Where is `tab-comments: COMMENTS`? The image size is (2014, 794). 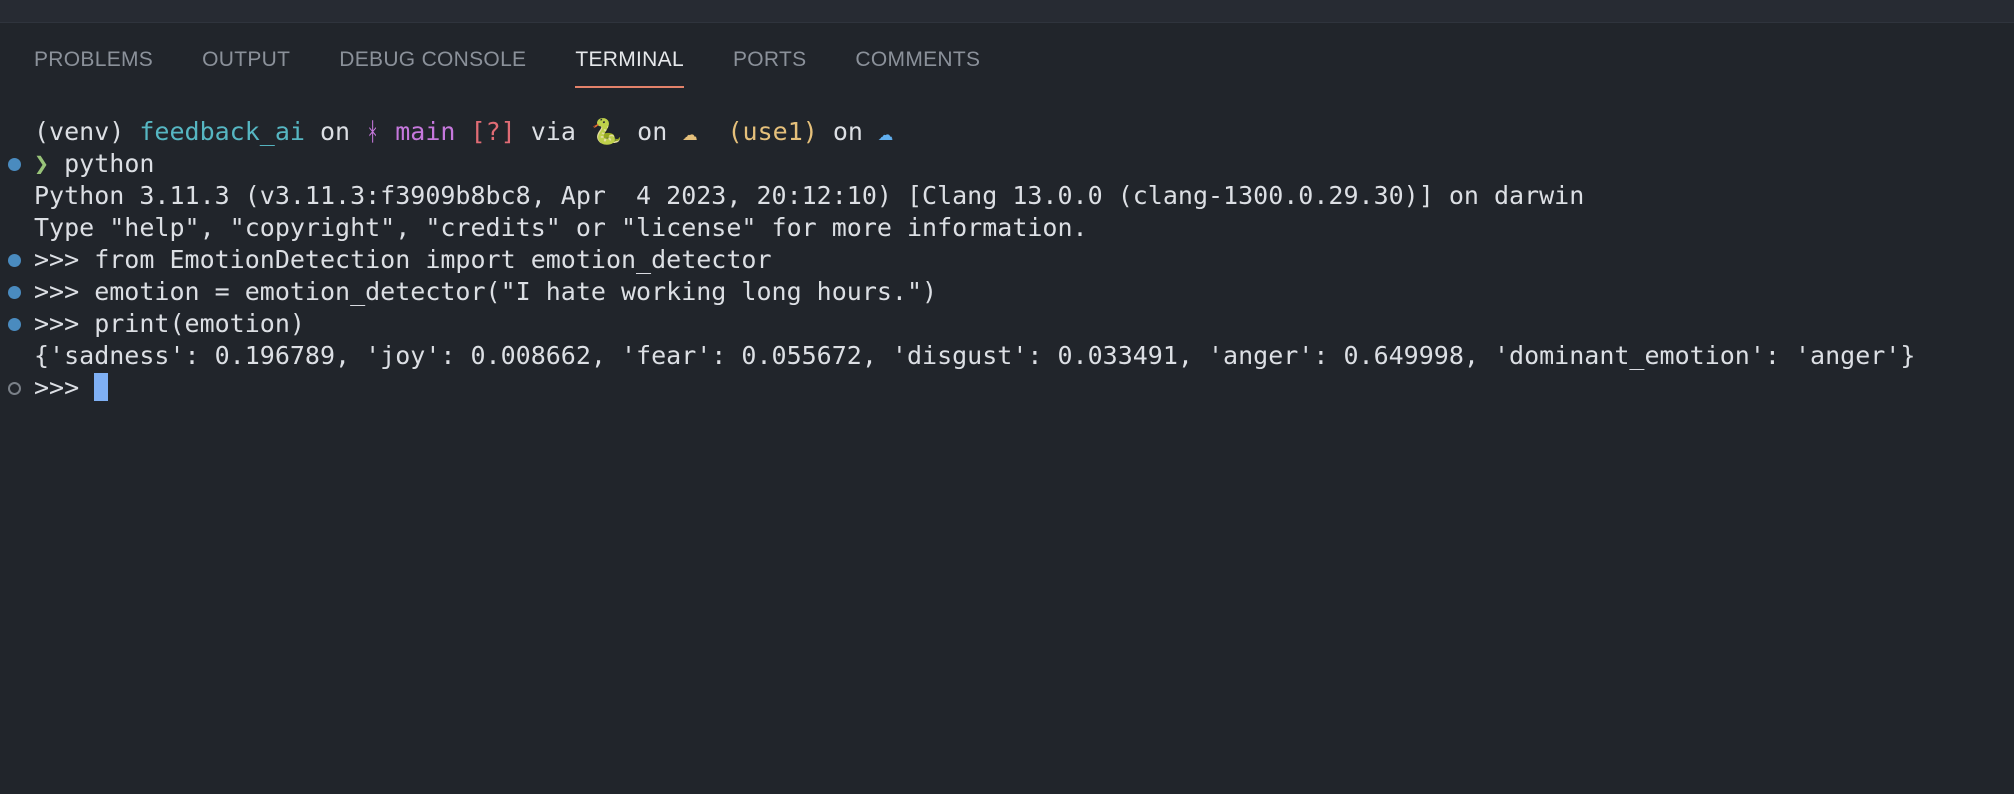
tab-comments: COMMENTS is located at coordinates (917, 67).